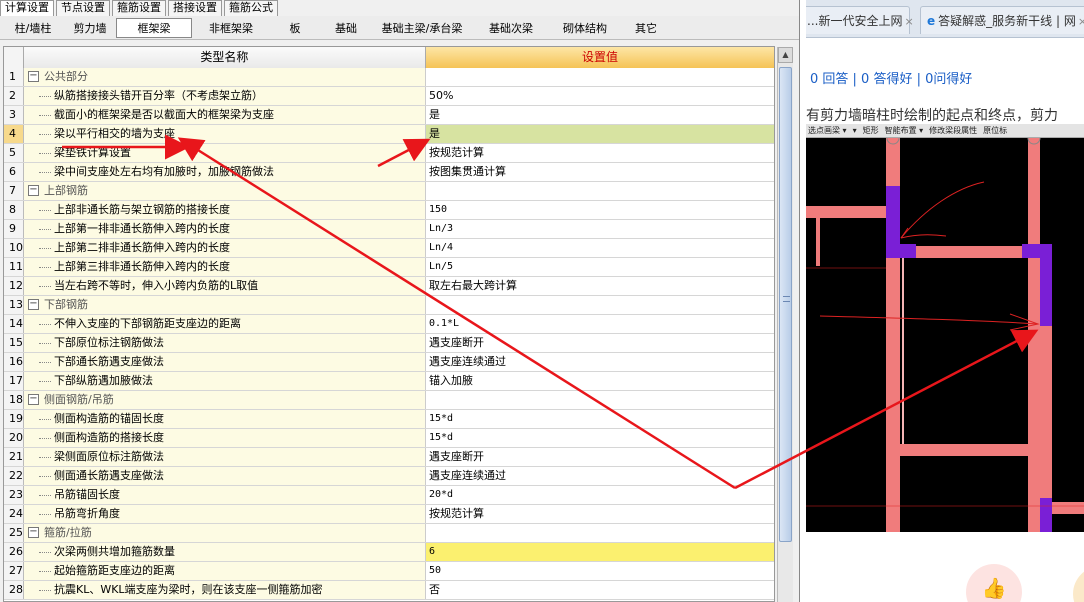 This screenshot has width=1084, height=602. I want to click on top-tab: 节点设置, so click(83, 8).